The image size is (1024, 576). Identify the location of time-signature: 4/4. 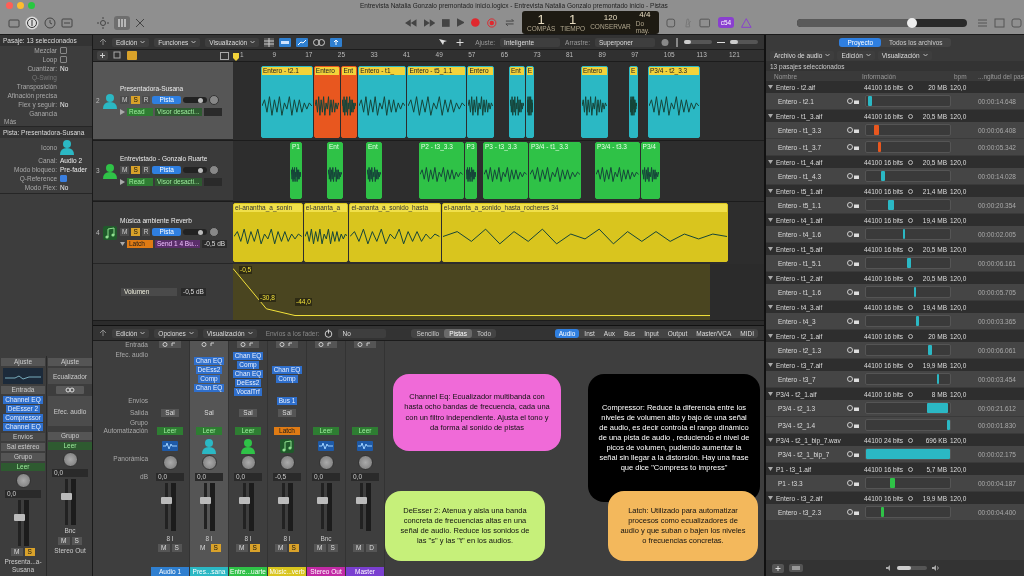
(645, 15).